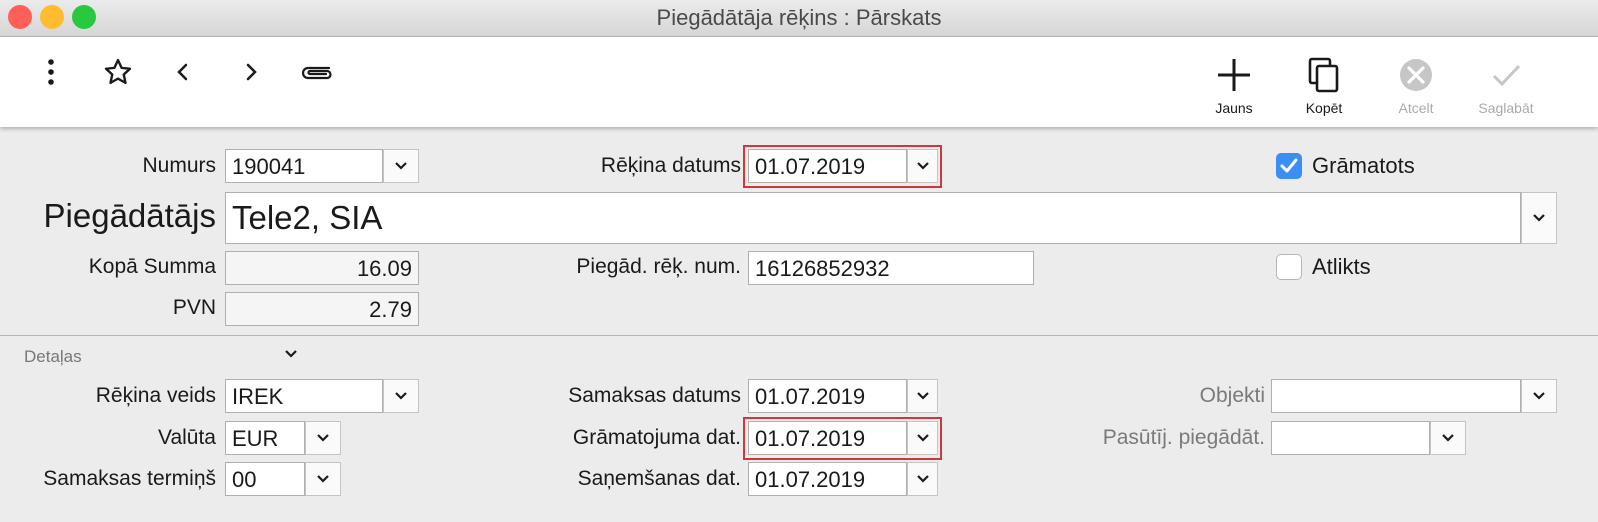  What do you see at coordinates (827, 438) in the screenshot?
I see `posting-date-field: 01.07.2019` at bounding box center [827, 438].